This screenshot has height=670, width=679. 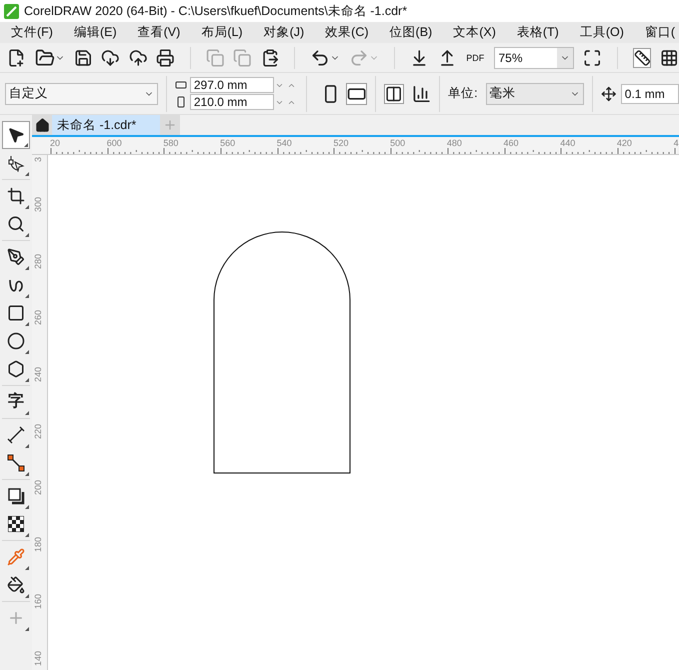 What do you see at coordinates (38, 318) in the screenshot?
I see `ruler-label: 260` at bounding box center [38, 318].